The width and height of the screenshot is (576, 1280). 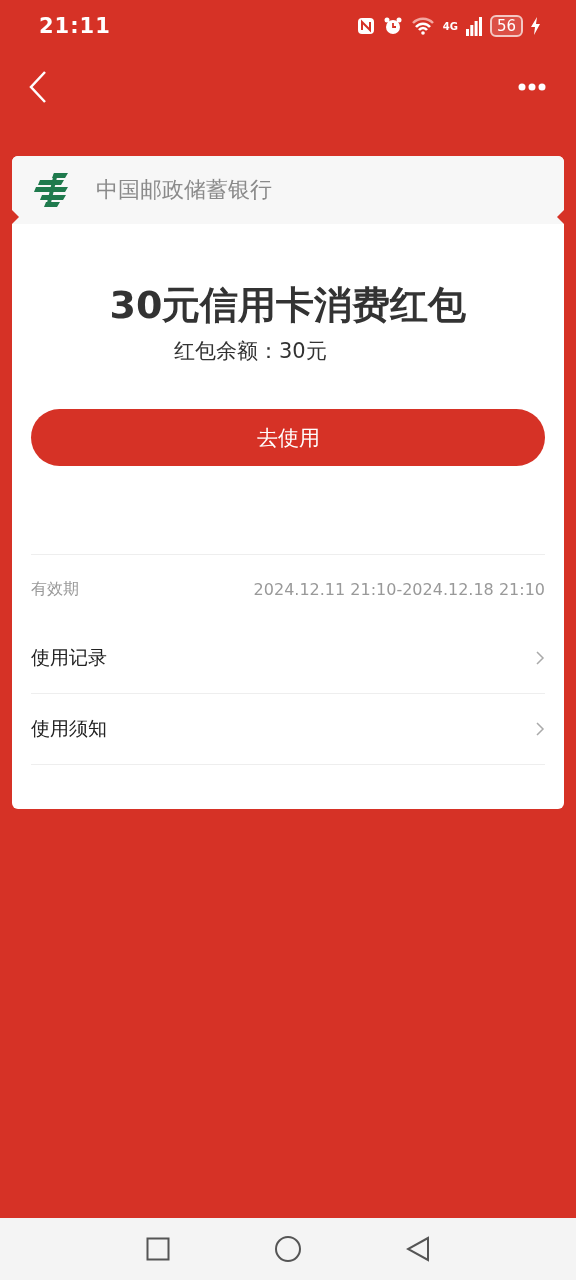 I want to click on bank-name: 中国邮政储蓄银行, so click(x=184, y=190).